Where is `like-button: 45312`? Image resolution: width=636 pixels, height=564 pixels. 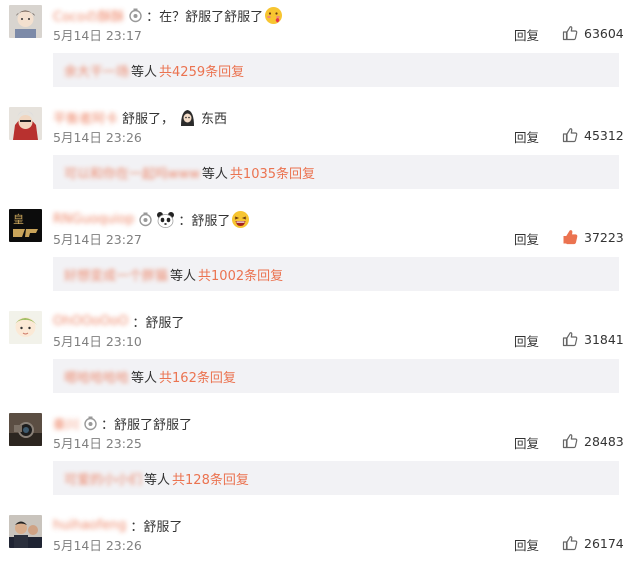 like-button: 45312 is located at coordinates (593, 135).